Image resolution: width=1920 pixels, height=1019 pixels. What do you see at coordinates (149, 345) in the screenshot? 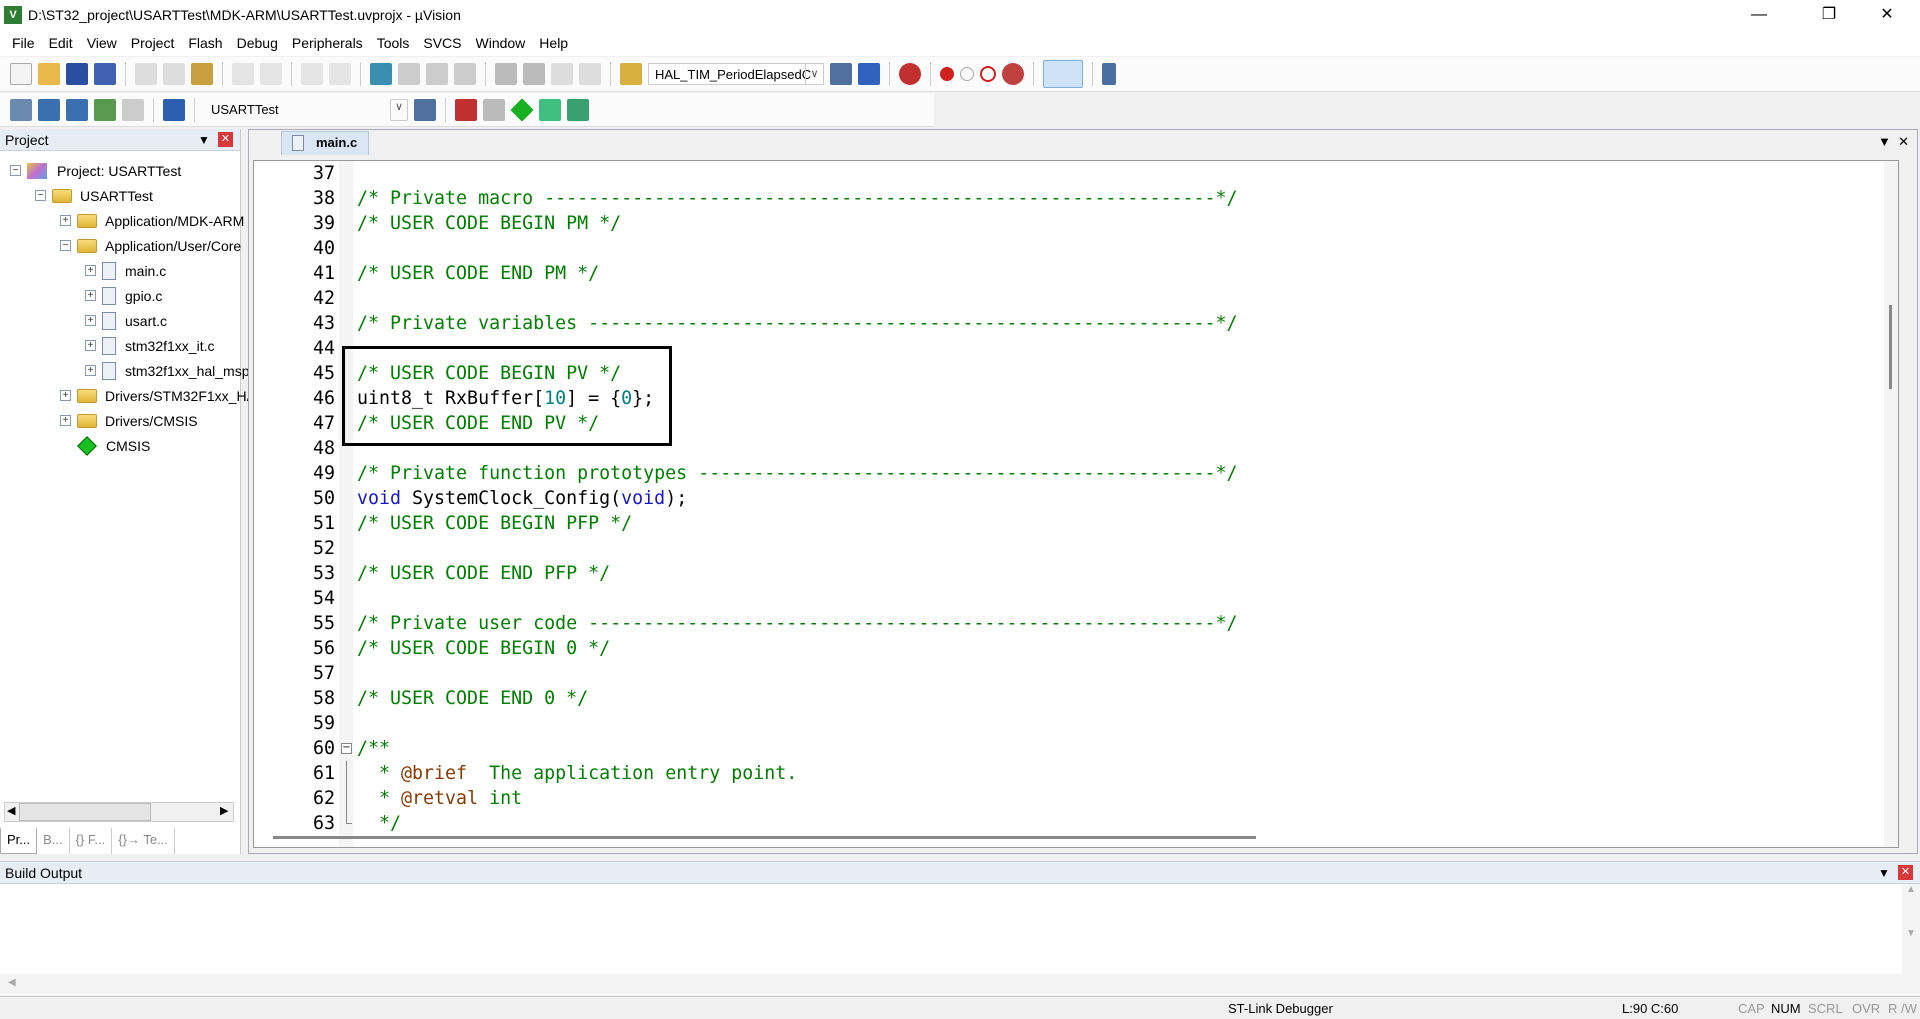
I see `tree-item: + stm32f1xx_it.c` at bounding box center [149, 345].